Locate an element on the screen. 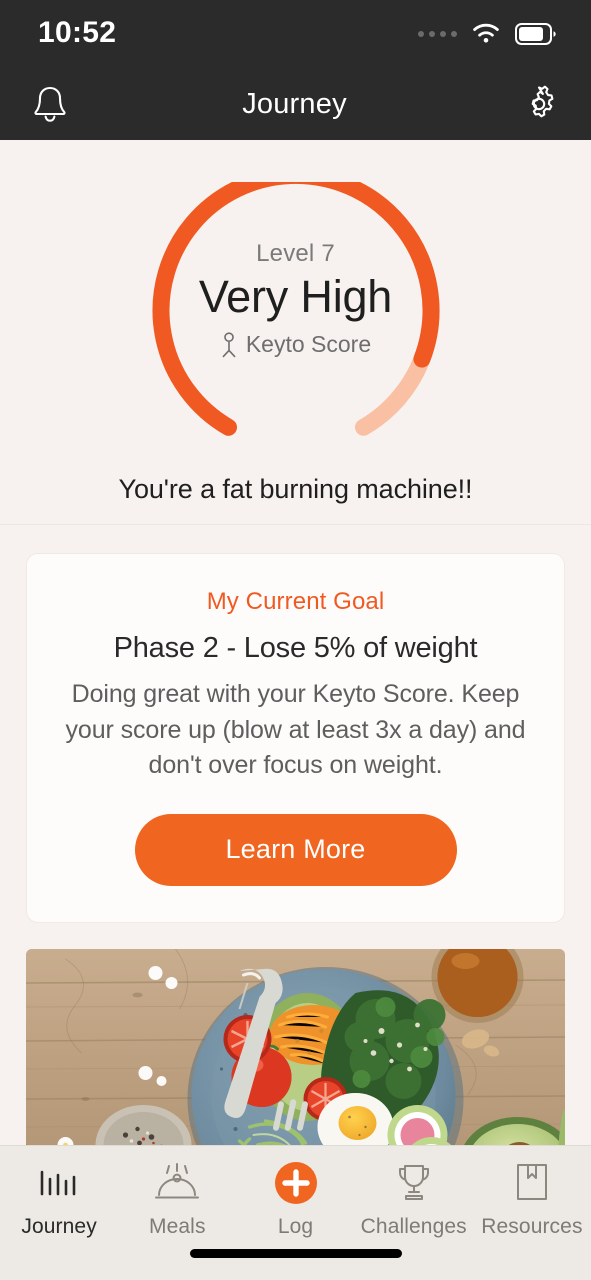  plus-circle-icon is located at coordinates (296, 1183).